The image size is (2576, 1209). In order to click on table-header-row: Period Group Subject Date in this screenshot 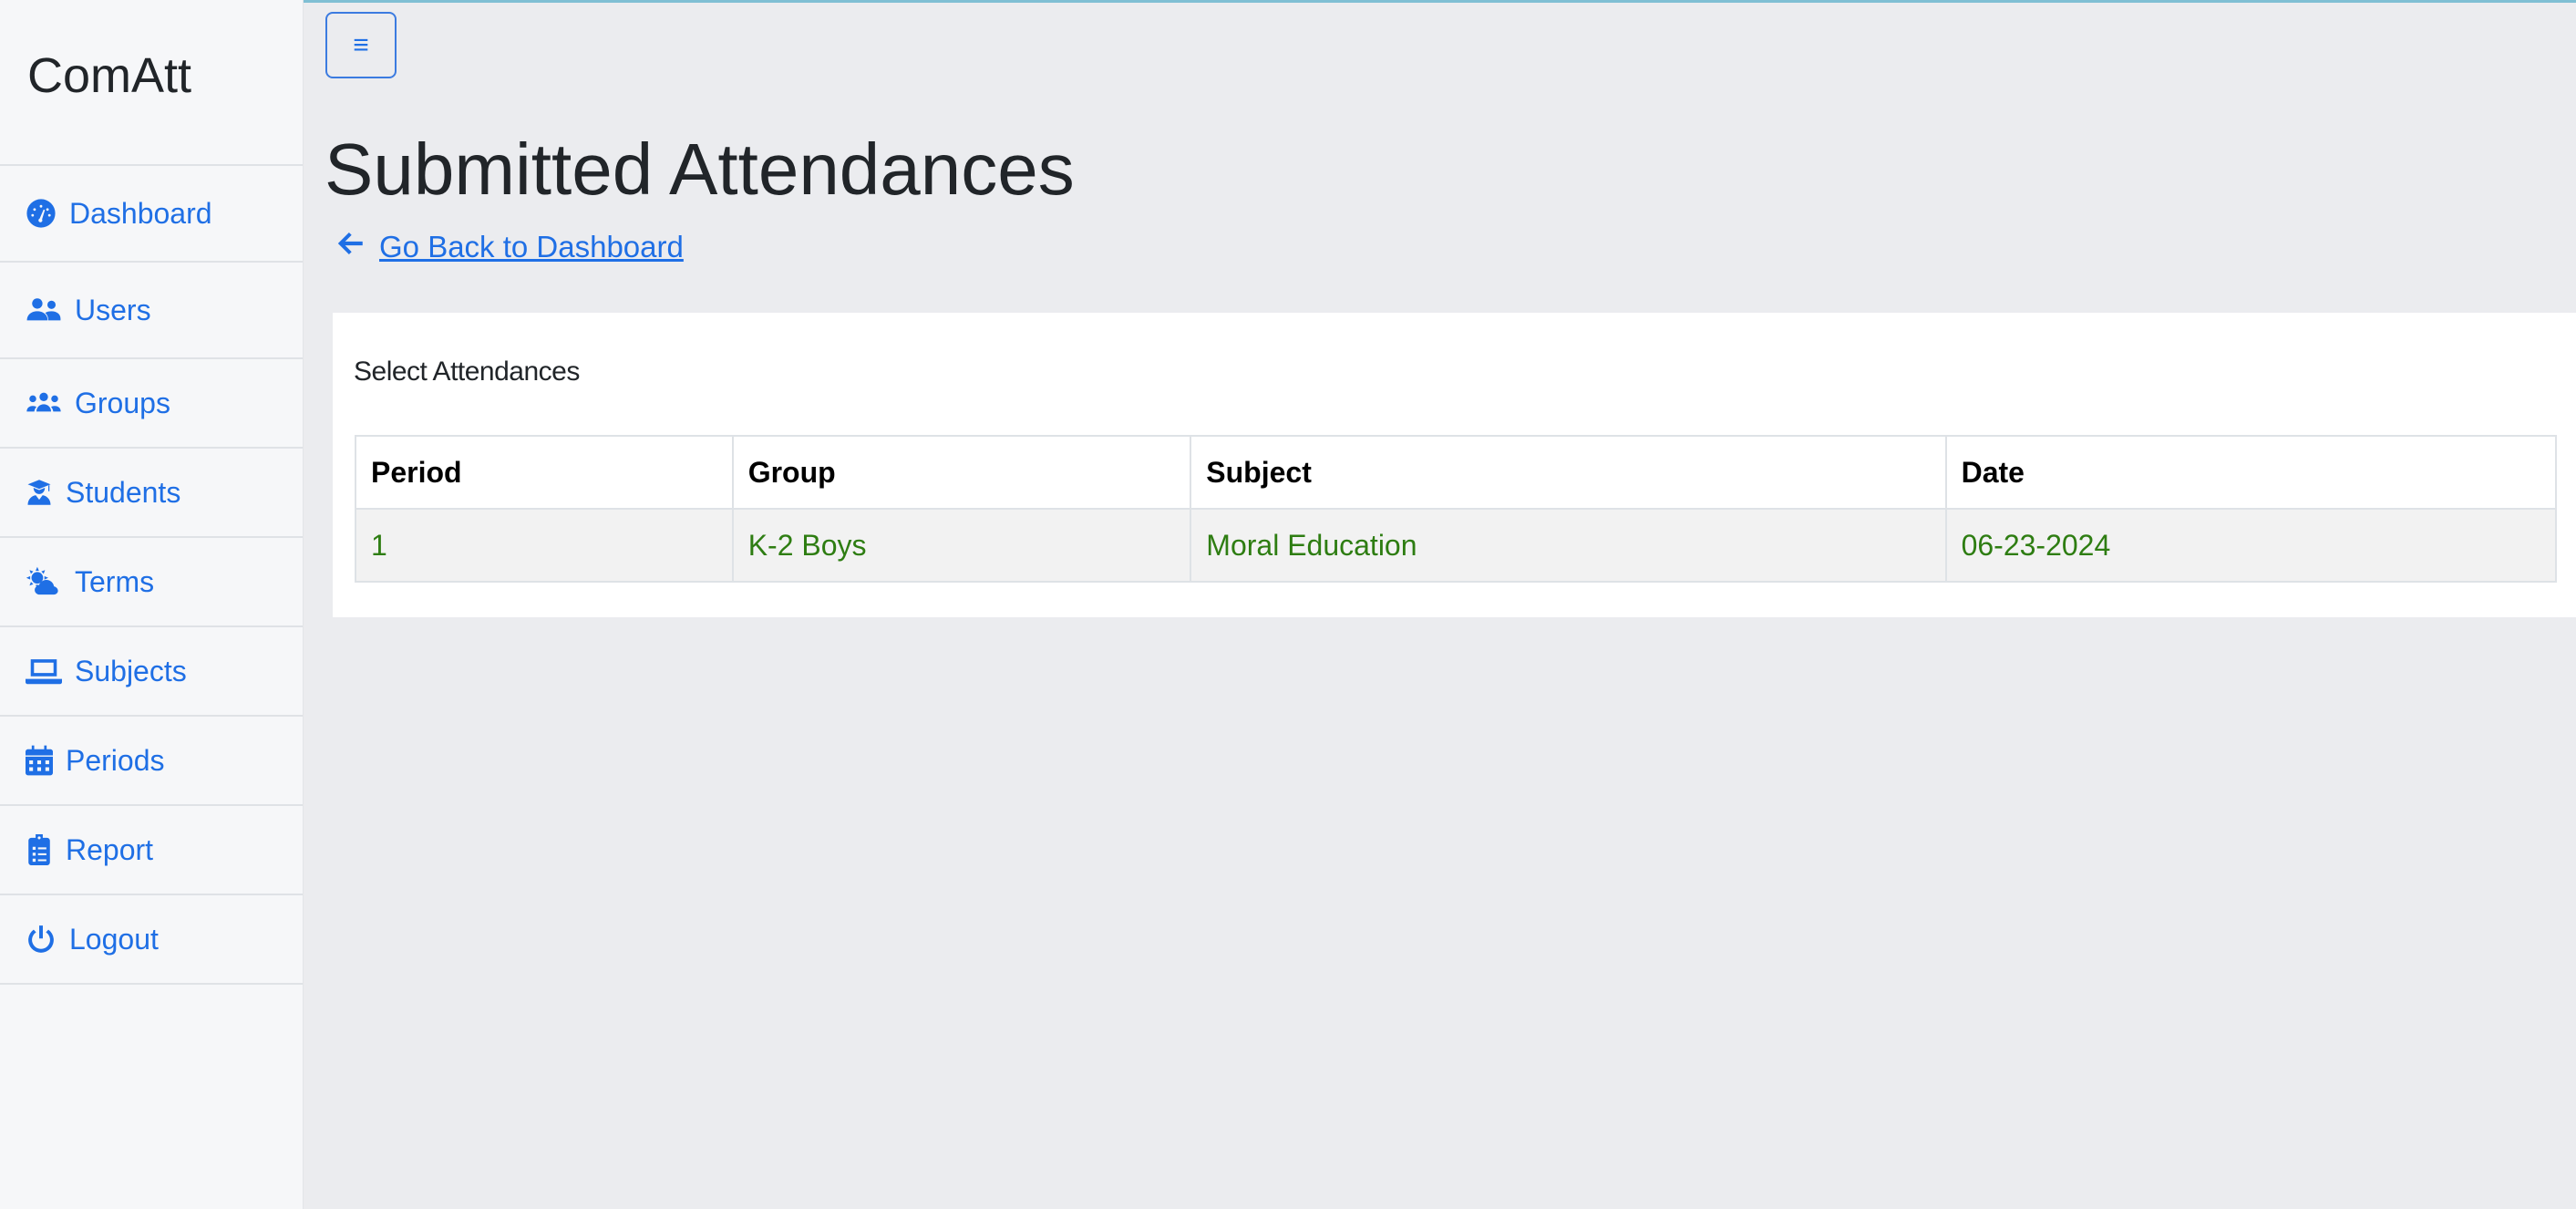, I will do `click(1456, 472)`.